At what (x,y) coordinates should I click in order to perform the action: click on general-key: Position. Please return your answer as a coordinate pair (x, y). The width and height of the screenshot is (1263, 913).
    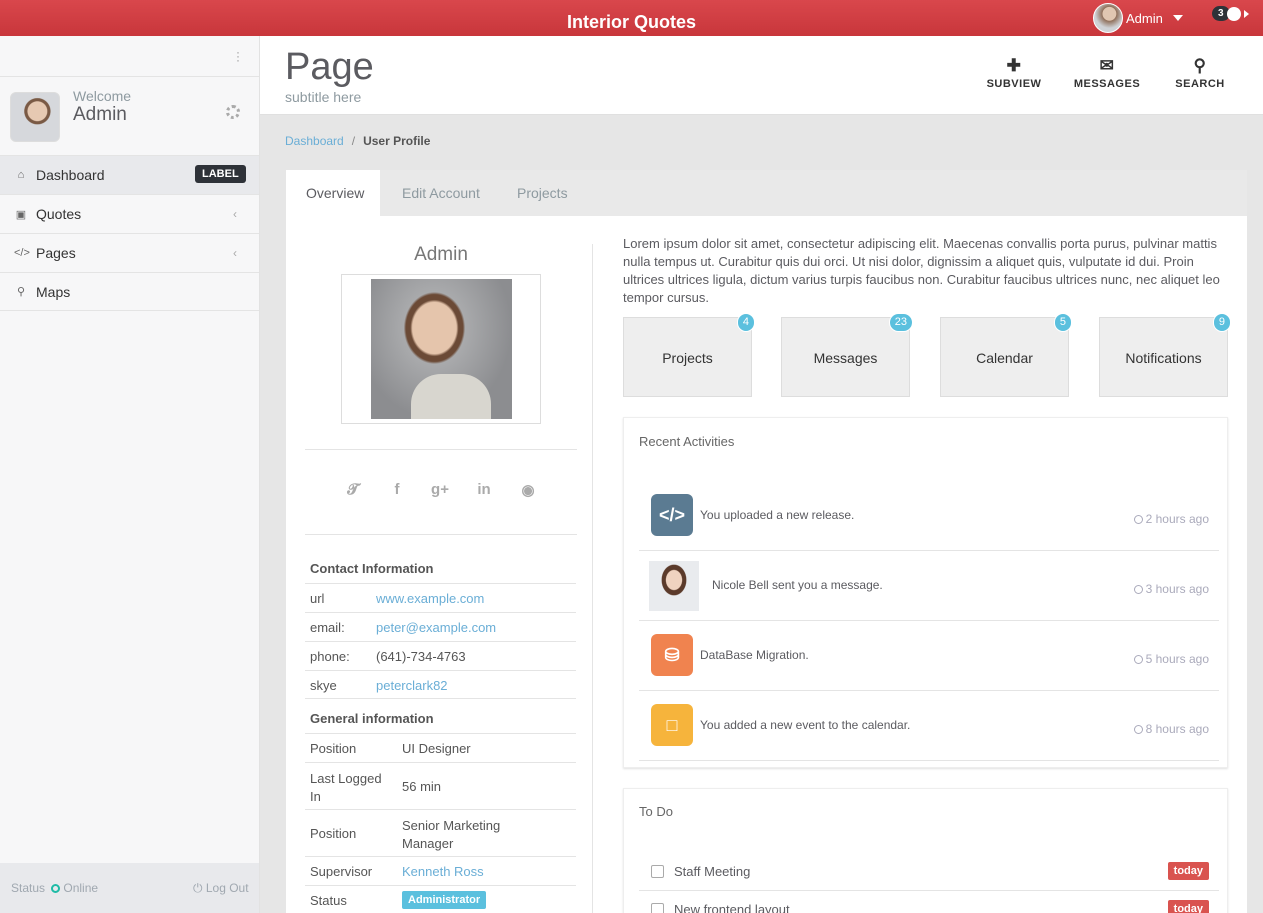
    Looking at the image, I should click on (333, 833).